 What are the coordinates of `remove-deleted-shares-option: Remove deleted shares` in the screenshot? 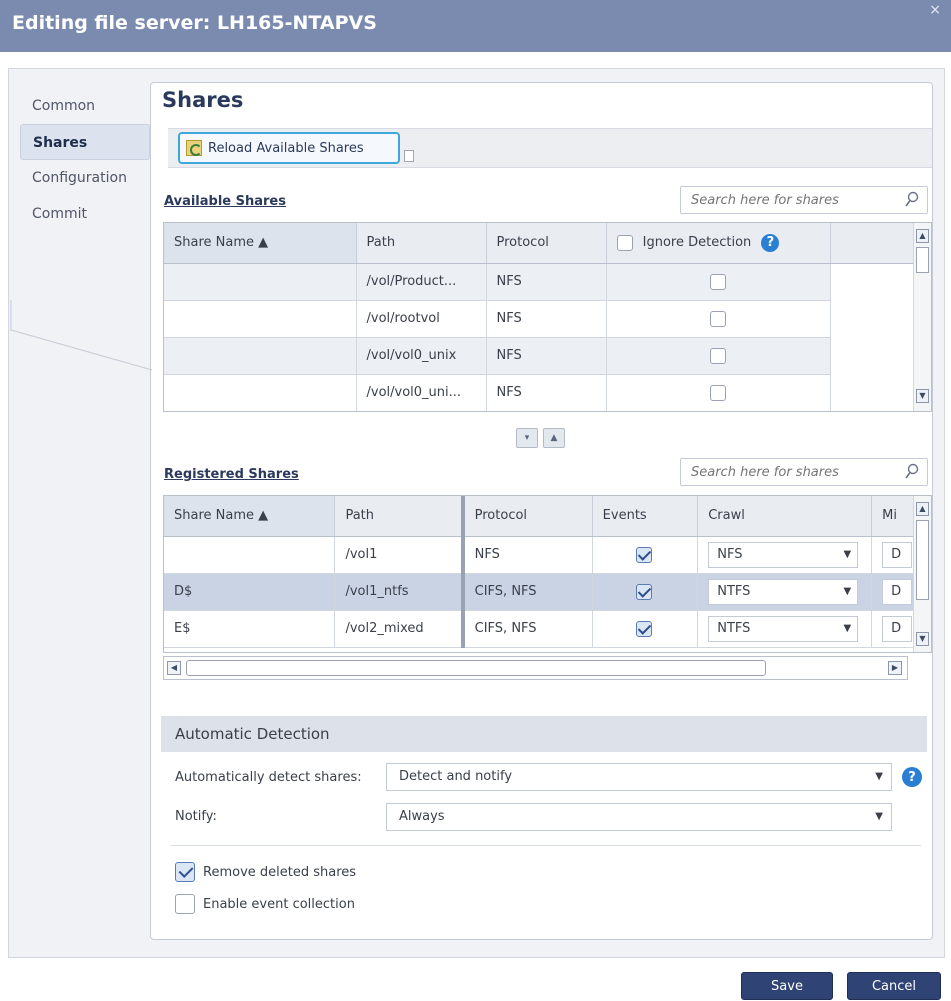 It's located at (265, 872).